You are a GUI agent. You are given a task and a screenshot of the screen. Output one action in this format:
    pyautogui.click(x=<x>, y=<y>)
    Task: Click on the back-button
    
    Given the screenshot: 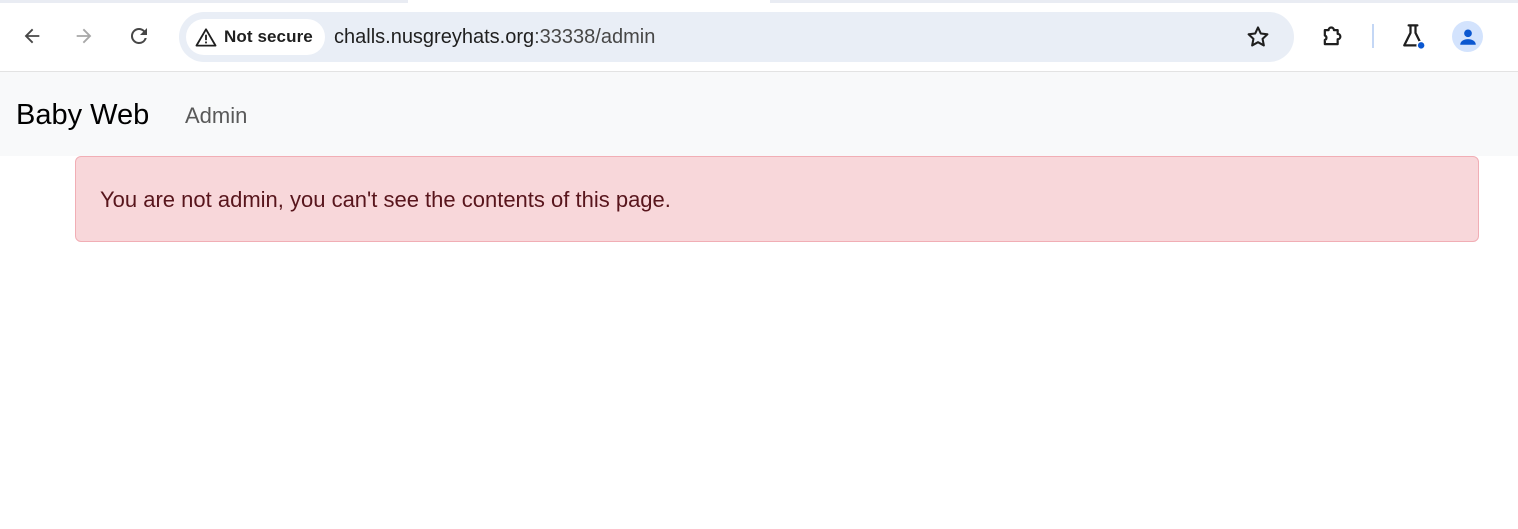 What is the action you would take?
    pyautogui.click(x=32, y=36)
    